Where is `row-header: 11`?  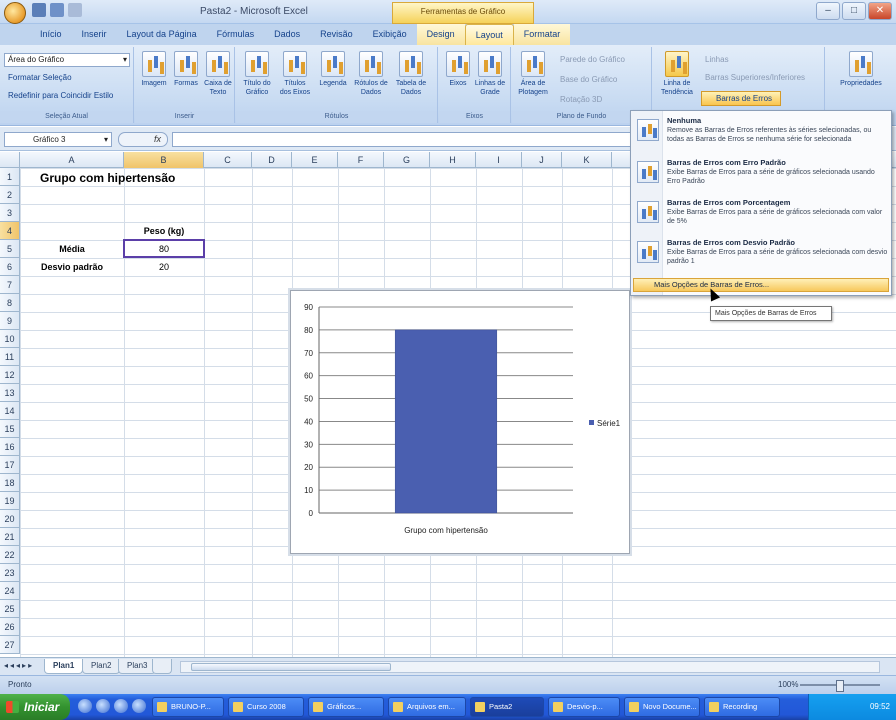 row-header: 11 is located at coordinates (10, 357).